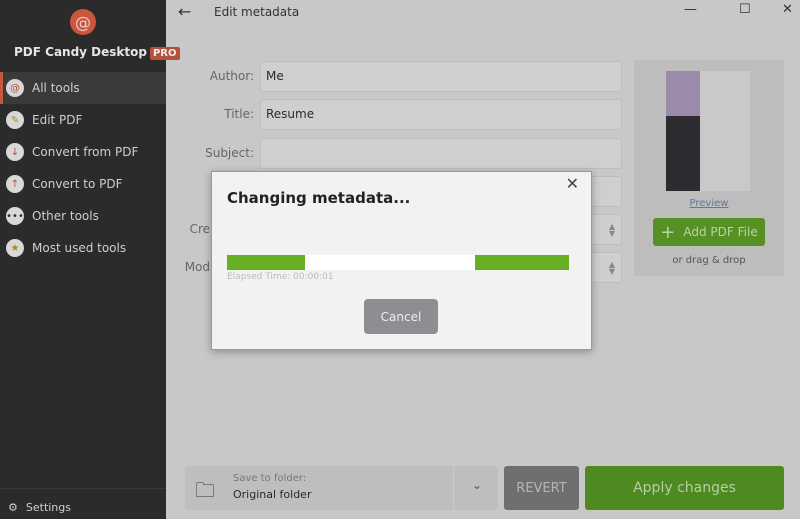 This screenshot has height=519, width=800. What do you see at coordinates (441, 153) in the screenshot?
I see `subject-input` at bounding box center [441, 153].